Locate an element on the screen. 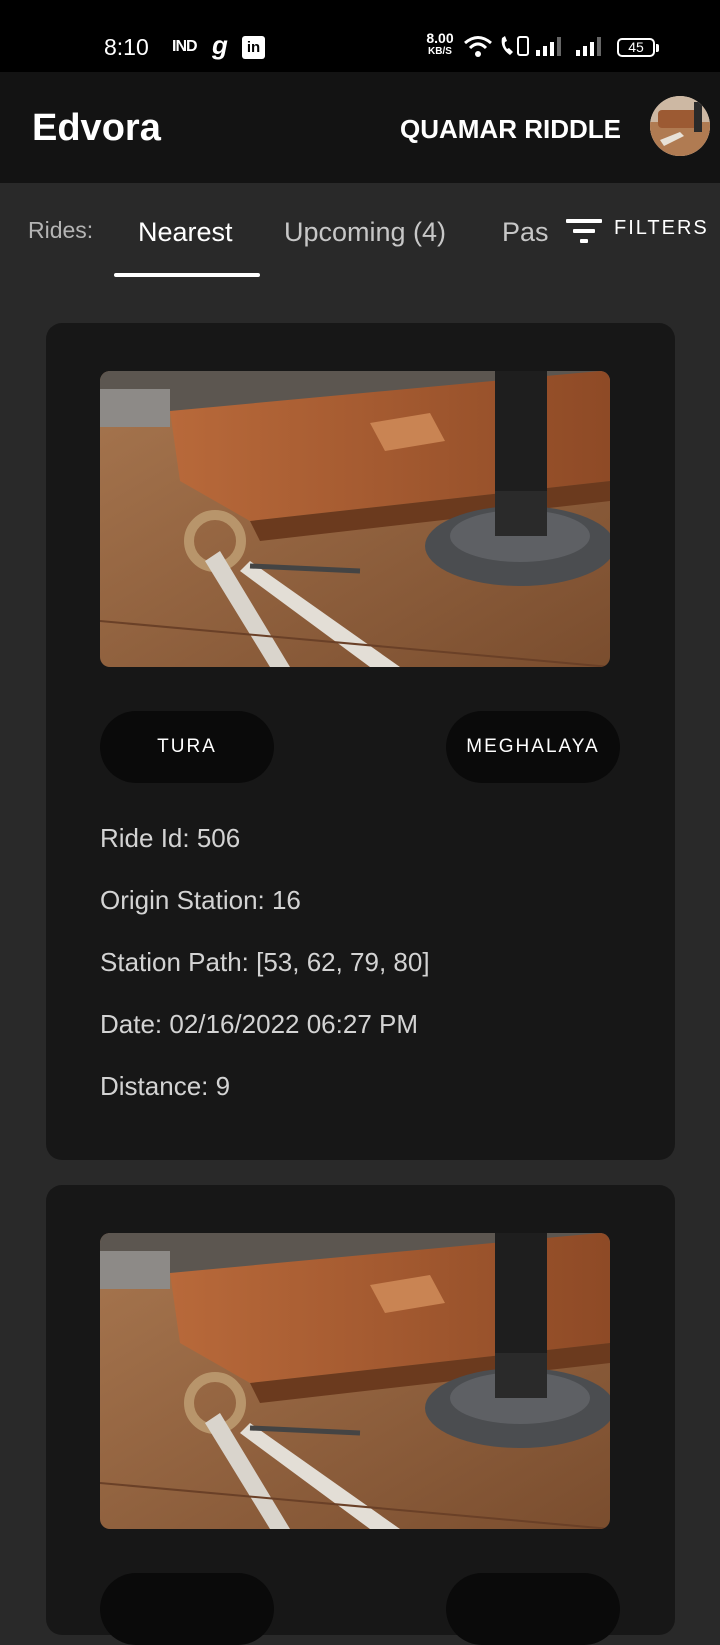 The height and width of the screenshot is (1645, 720). origin-station: Origin Station: 16 is located at coordinates (200, 900).